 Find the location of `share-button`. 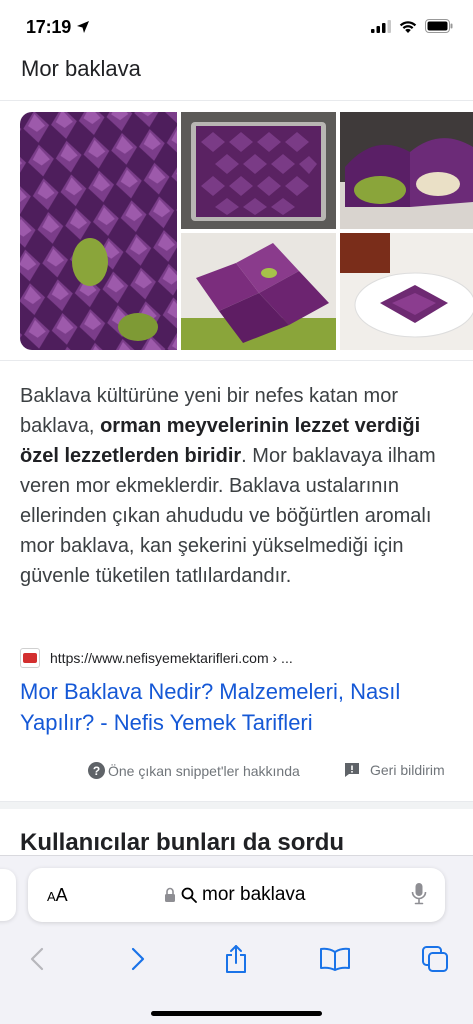

share-button is located at coordinates (236, 959).